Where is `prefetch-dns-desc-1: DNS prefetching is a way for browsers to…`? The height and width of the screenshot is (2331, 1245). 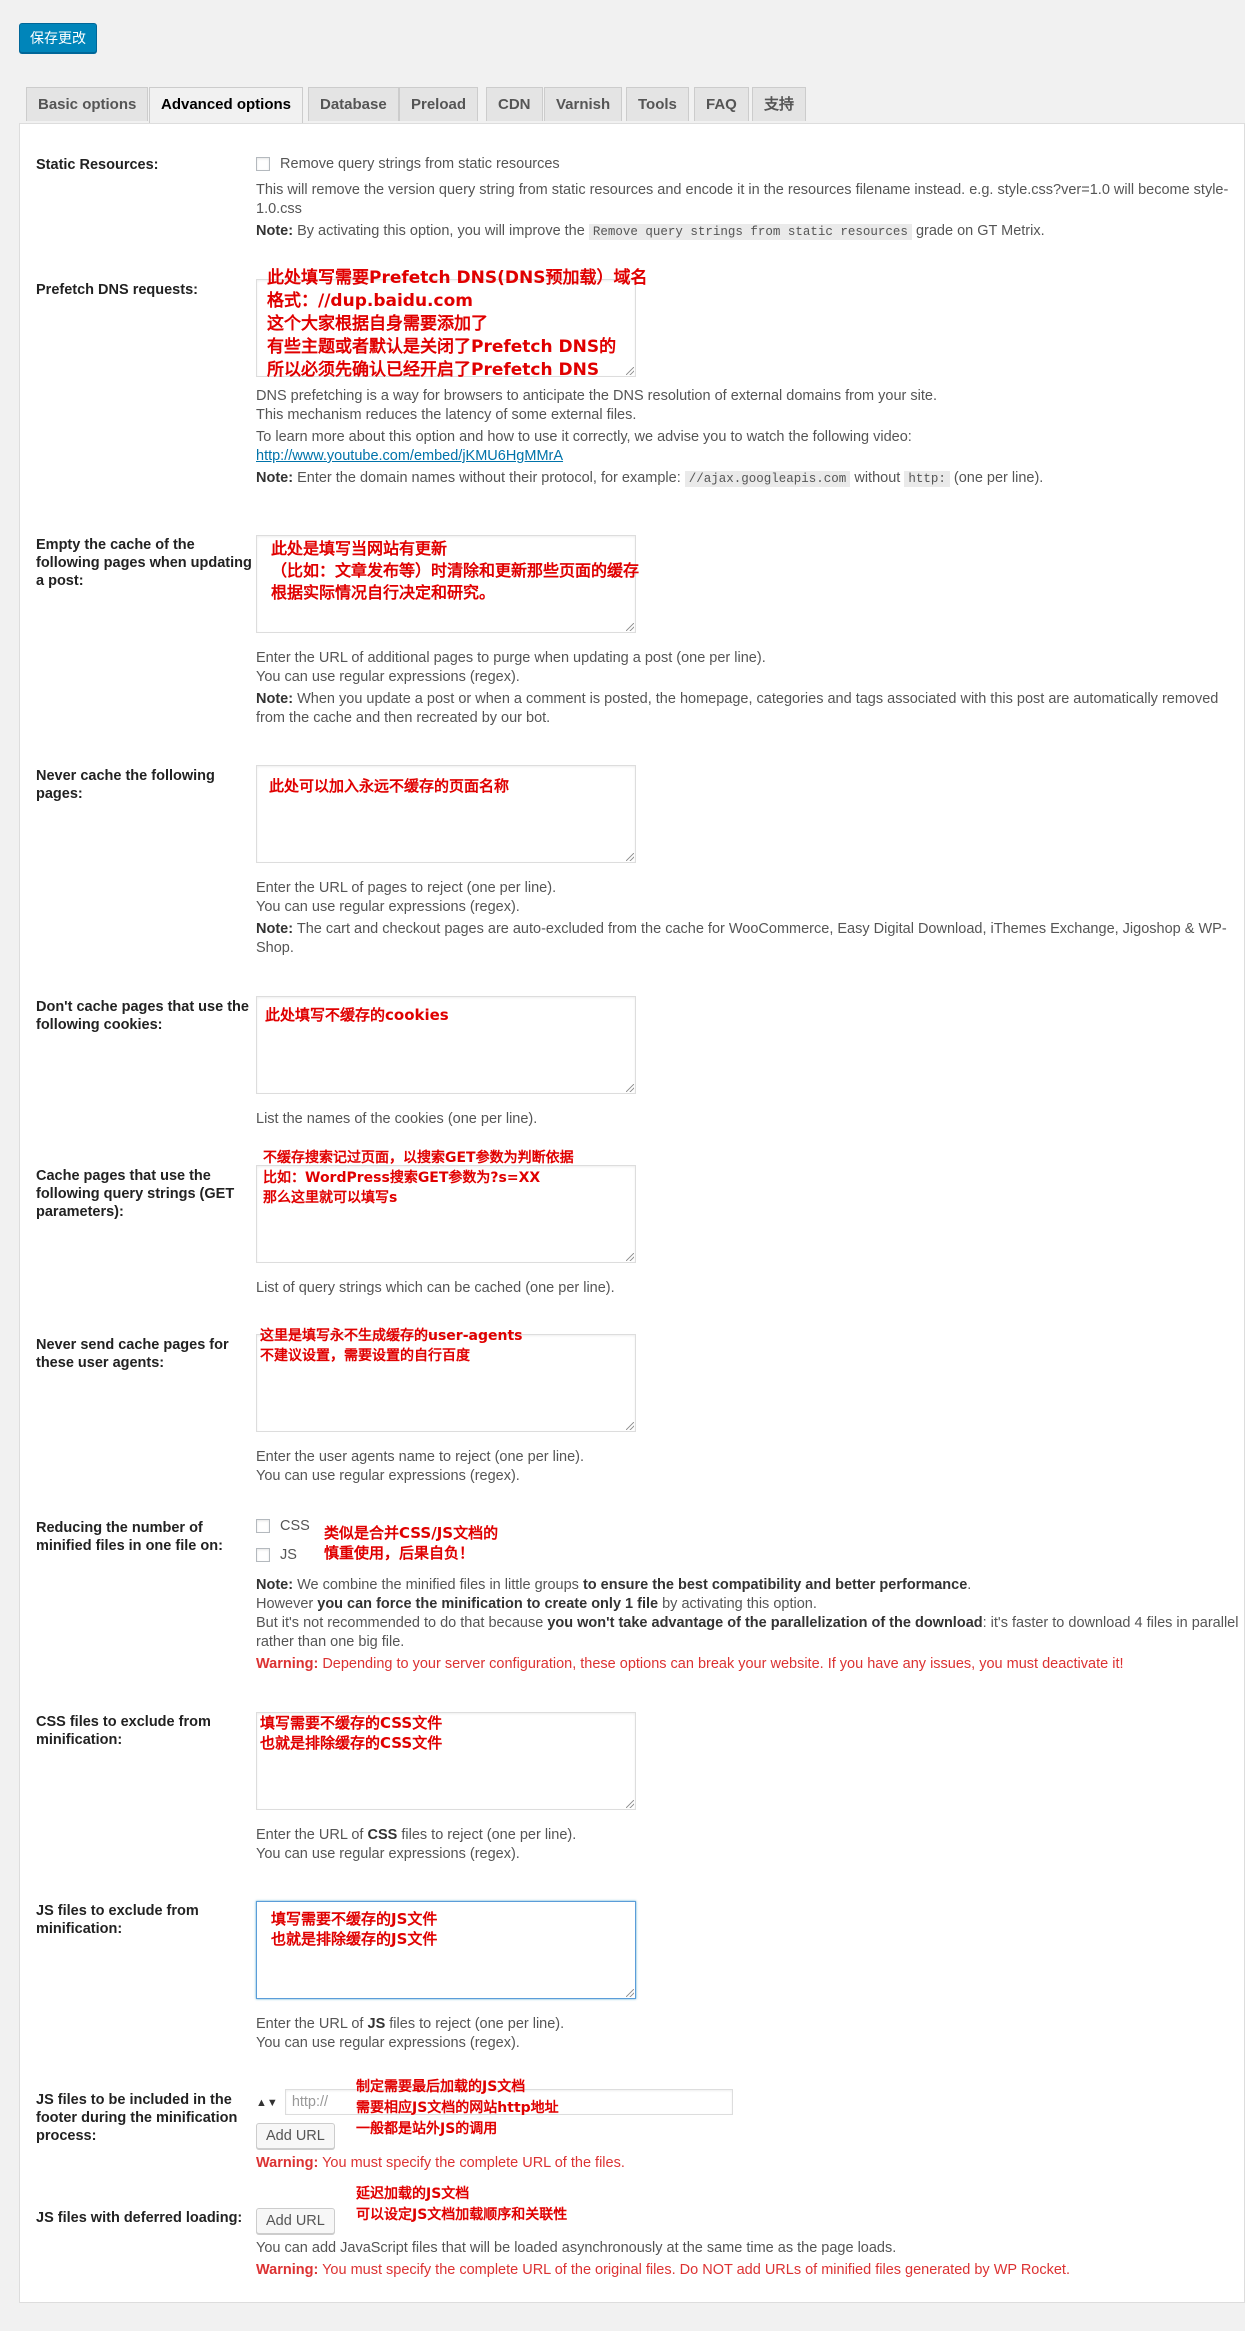
prefetch-dns-desc-1: DNS prefetching is a way for browsers to… is located at coordinates (596, 396).